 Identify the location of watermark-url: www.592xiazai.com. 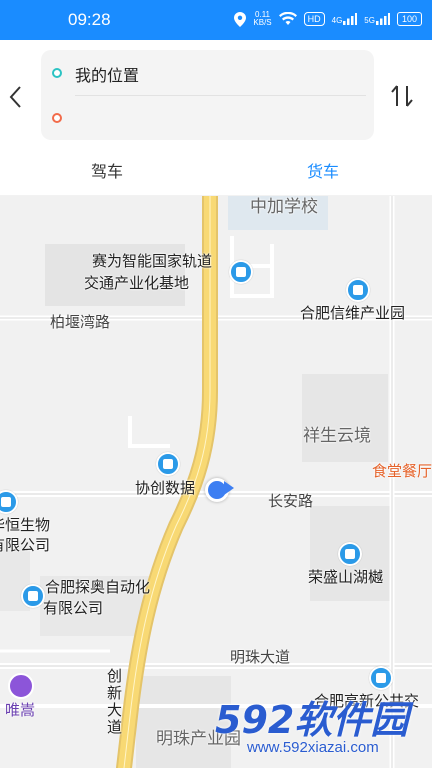
(313, 747).